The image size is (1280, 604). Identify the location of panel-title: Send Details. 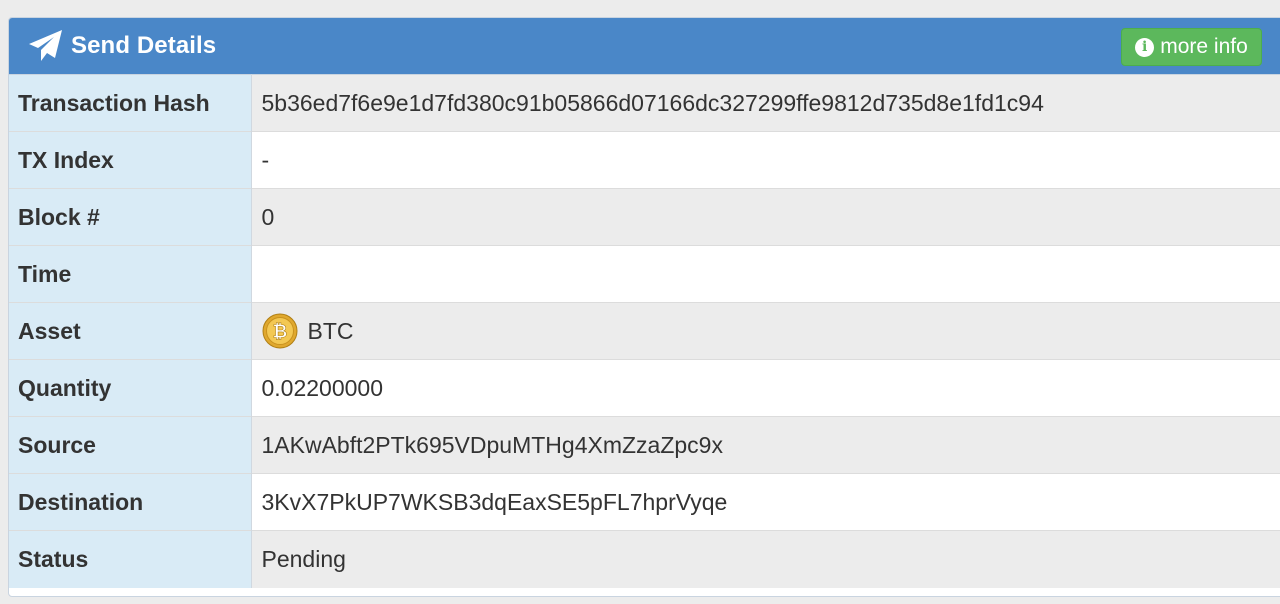
(144, 45).